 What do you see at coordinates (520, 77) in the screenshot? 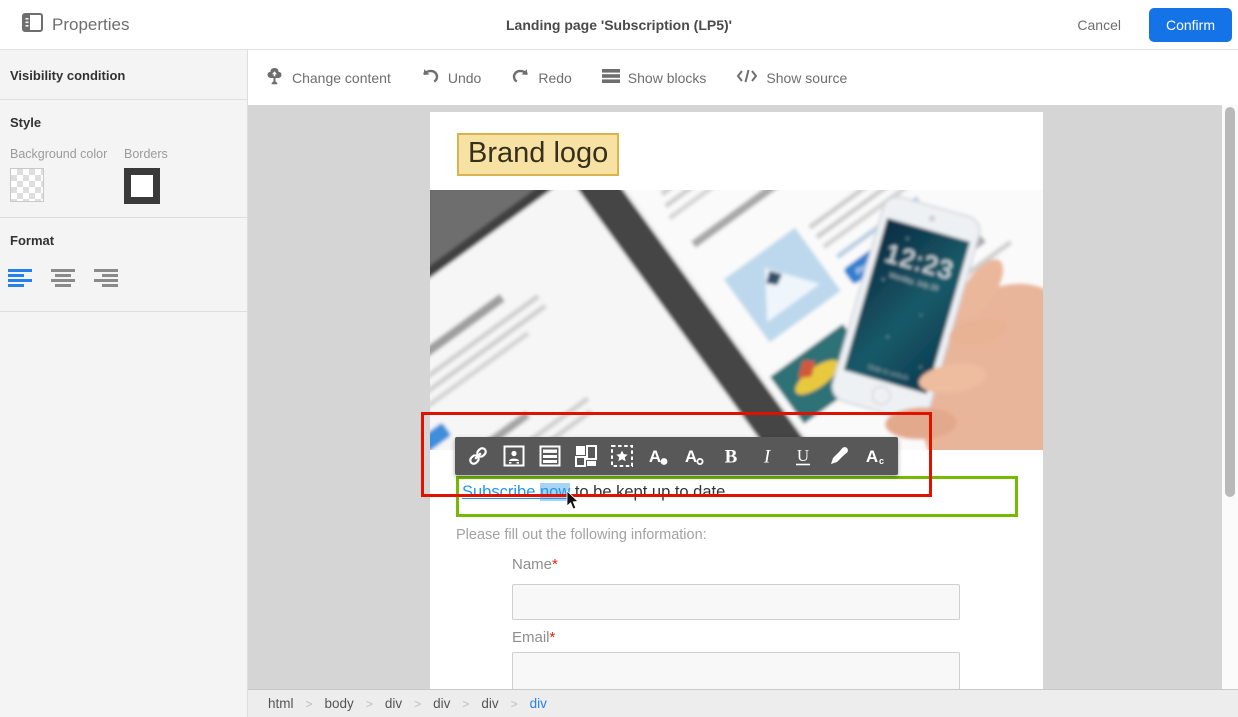
I see `redo-icon` at bounding box center [520, 77].